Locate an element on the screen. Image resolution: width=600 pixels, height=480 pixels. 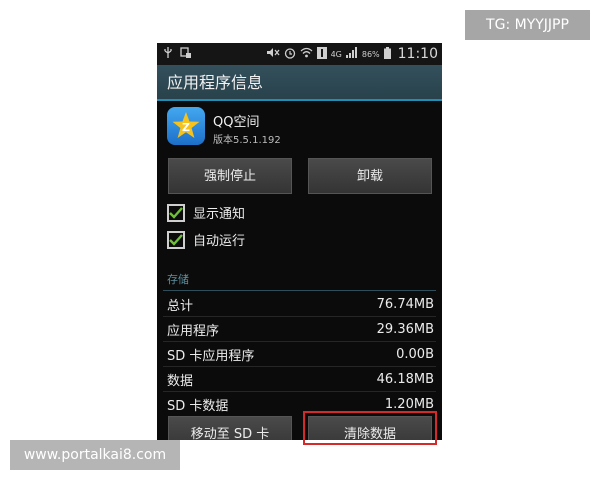
auto-run-row: 自动运行 is located at coordinates (206, 239).